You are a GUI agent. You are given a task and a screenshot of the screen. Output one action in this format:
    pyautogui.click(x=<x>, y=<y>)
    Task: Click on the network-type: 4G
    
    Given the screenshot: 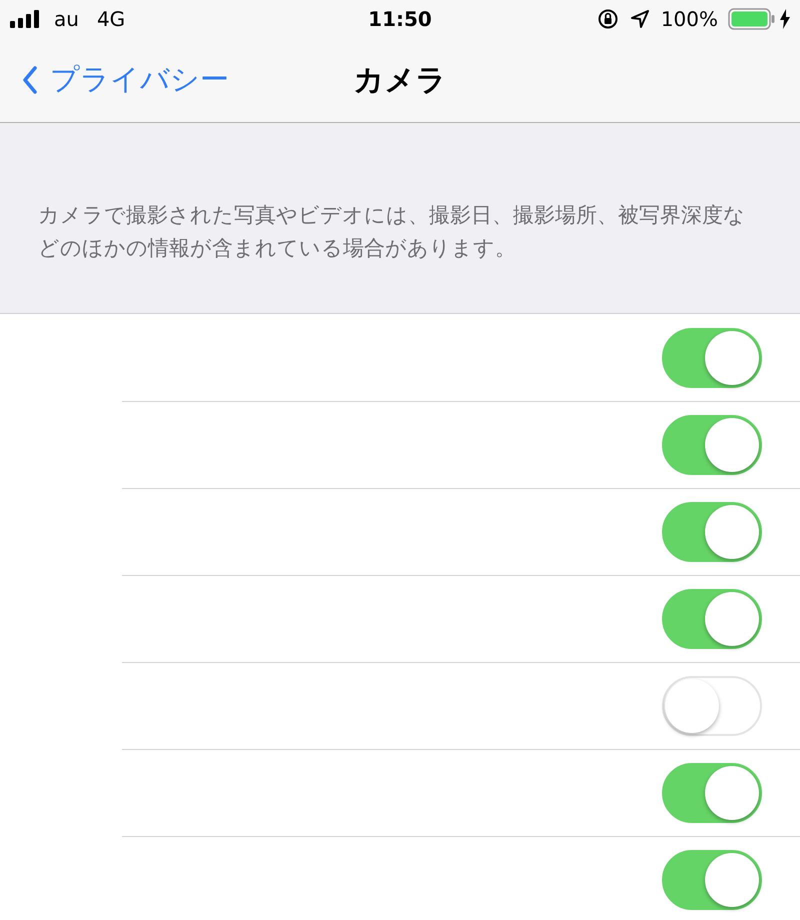 What is the action you would take?
    pyautogui.click(x=111, y=19)
    